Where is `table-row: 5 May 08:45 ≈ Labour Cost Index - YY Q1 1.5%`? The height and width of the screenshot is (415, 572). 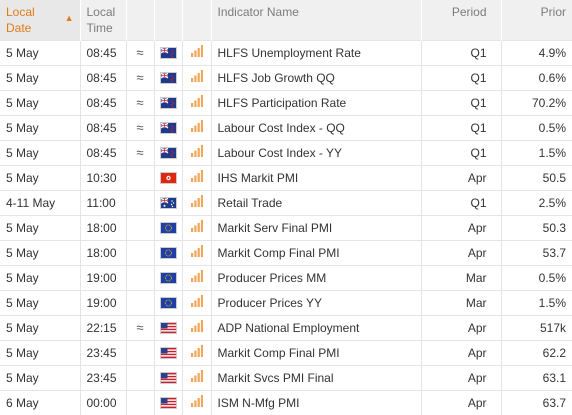 table-row: 5 May 08:45 ≈ Labour Cost Index - YY Q1 1.5% is located at coordinates (286, 152).